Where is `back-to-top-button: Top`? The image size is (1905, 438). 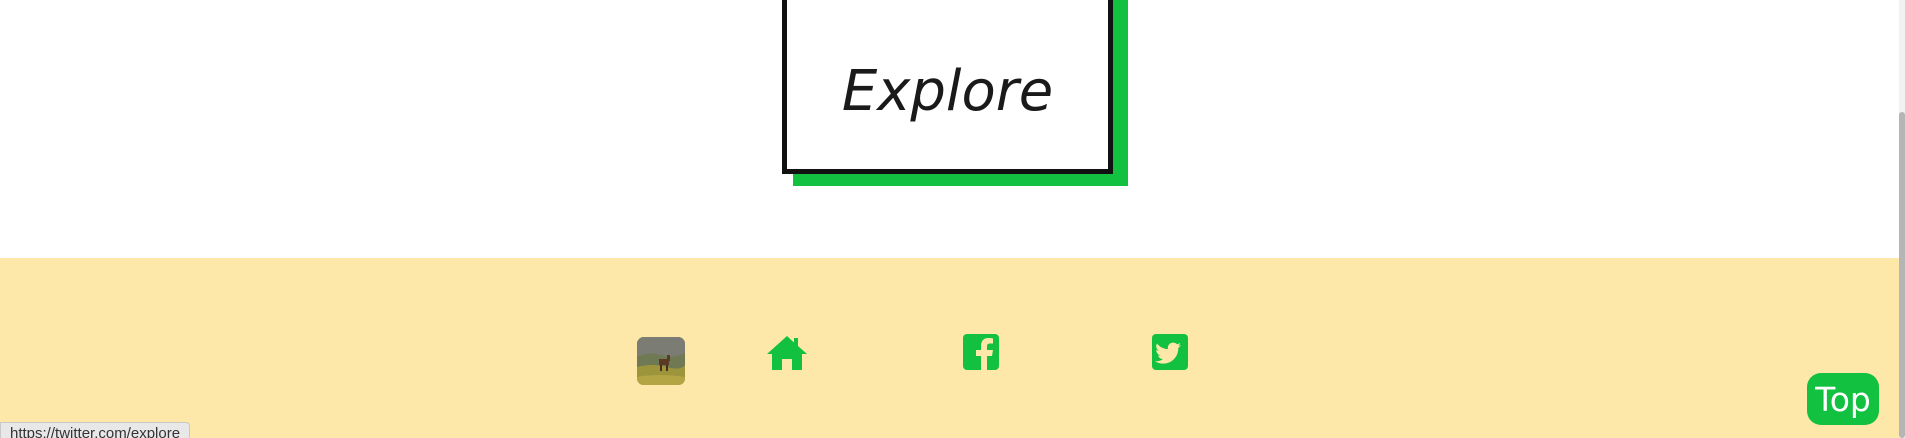 back-to-top-button: Top is located at coordinates (1843, 399).